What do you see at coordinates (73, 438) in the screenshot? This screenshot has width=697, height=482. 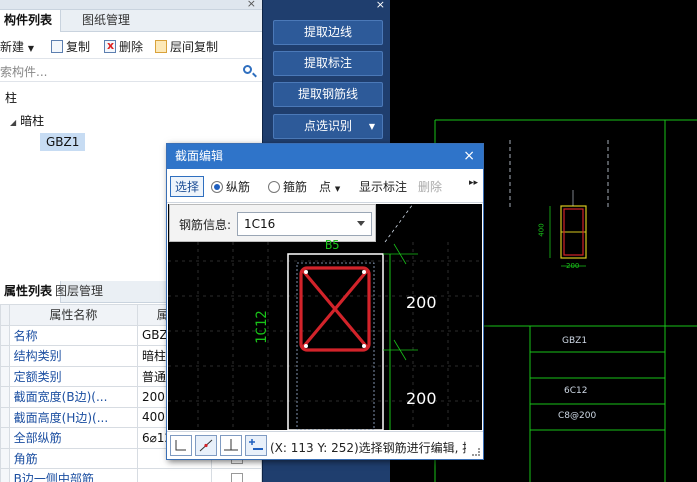 I see `property-name: 全部纵筋` at bounding box center [73, 438].